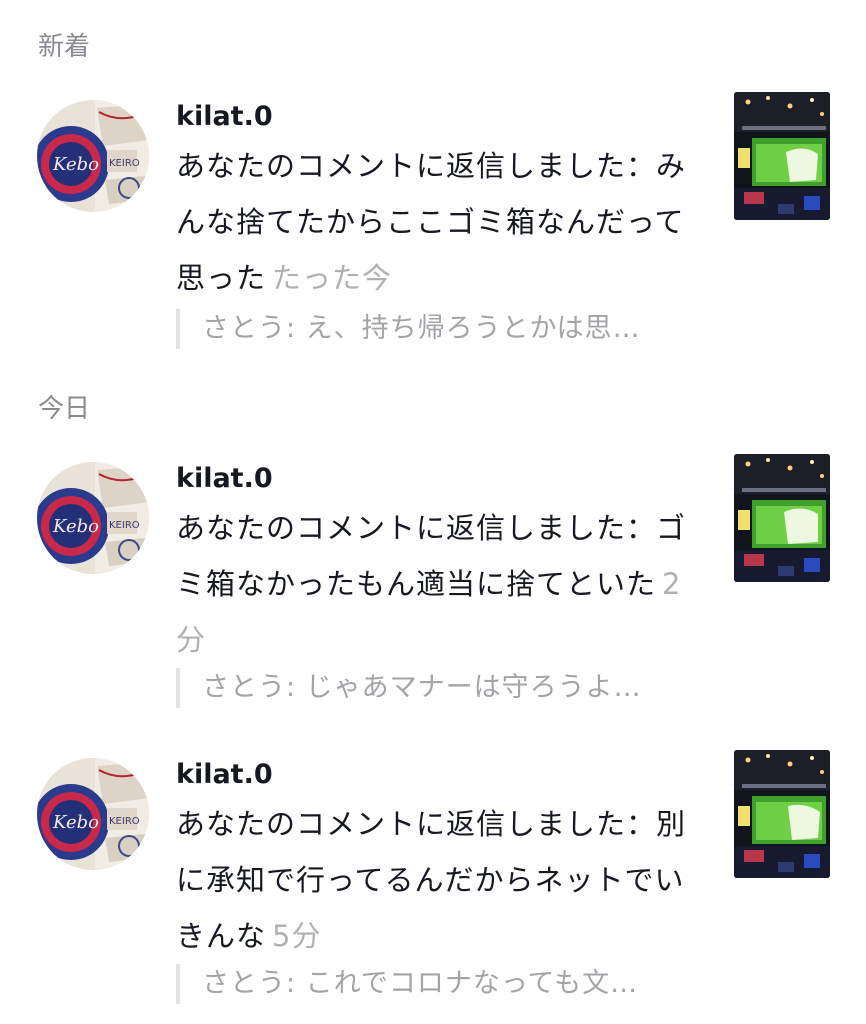  What do you see at coordinates (431, 880) in the screenshot?
I see `message-text: あなたのコメントに返信しました：別に承知で行ってるんだからネットでいきんな` at bounding box center [431, 880].